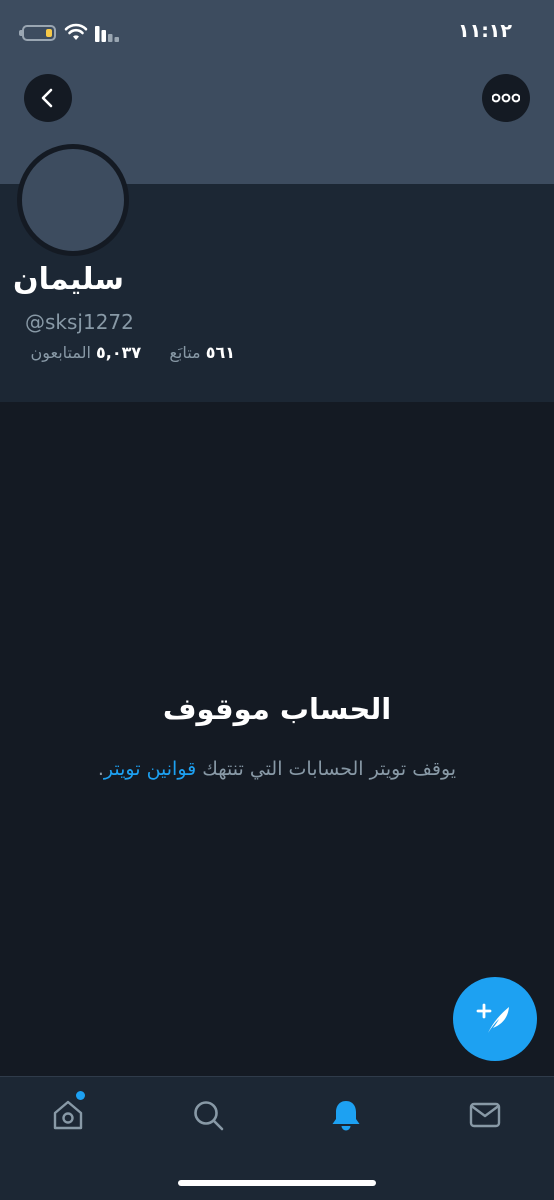 The image size is (554, 1200). I want to click on battery-icon, so click(37, 33).